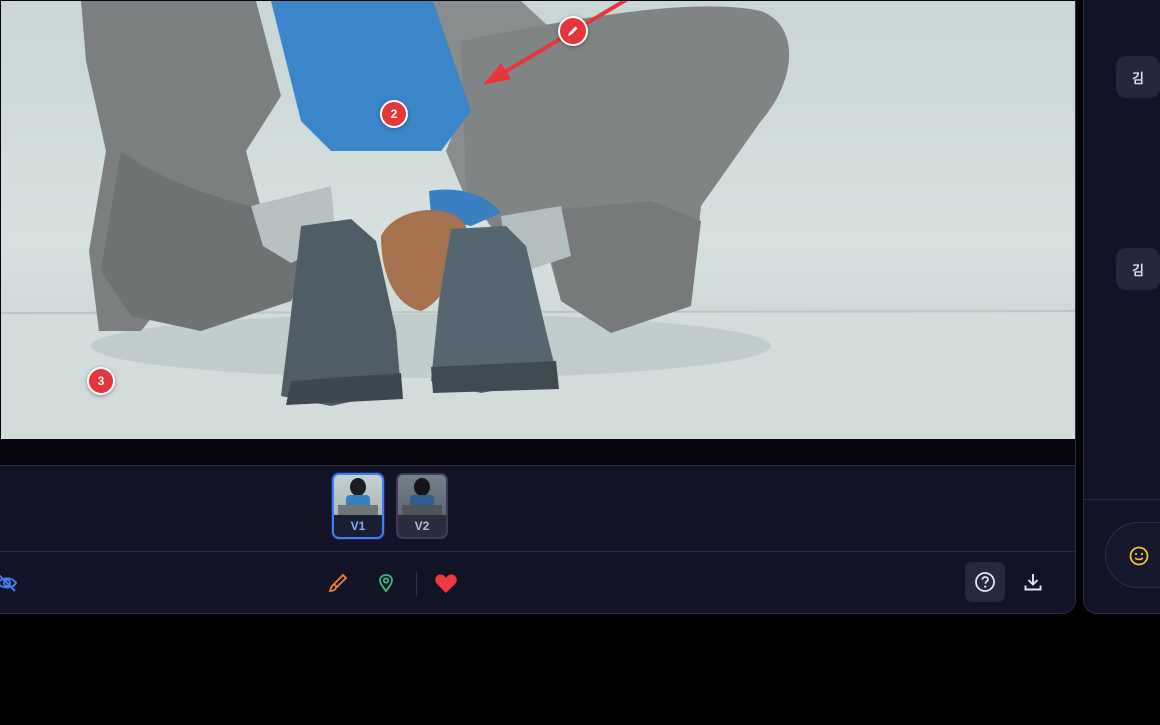 Image resolution: width=1160 pixels, height=725 pixels. What do you see at coordinates (537, 509) in the screenshot?
I see `version-strip: V1 V2` at bounding box center [537, 509].